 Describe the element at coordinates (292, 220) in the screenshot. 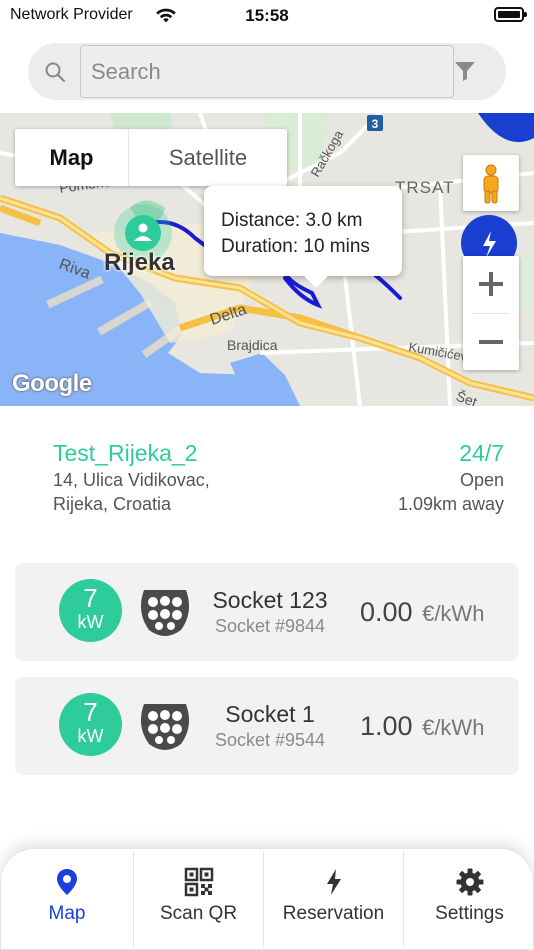

I see `route-distance: Distance: 3.0 km` at that location.